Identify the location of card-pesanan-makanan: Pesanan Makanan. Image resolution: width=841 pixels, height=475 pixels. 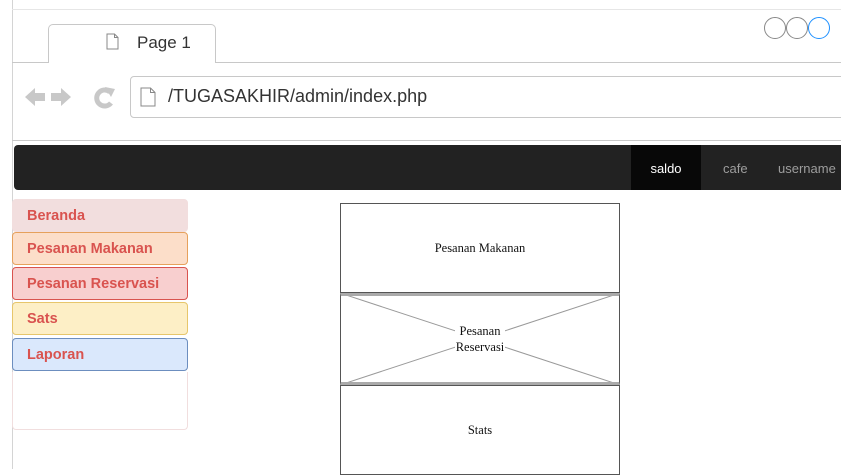
(480, 248).